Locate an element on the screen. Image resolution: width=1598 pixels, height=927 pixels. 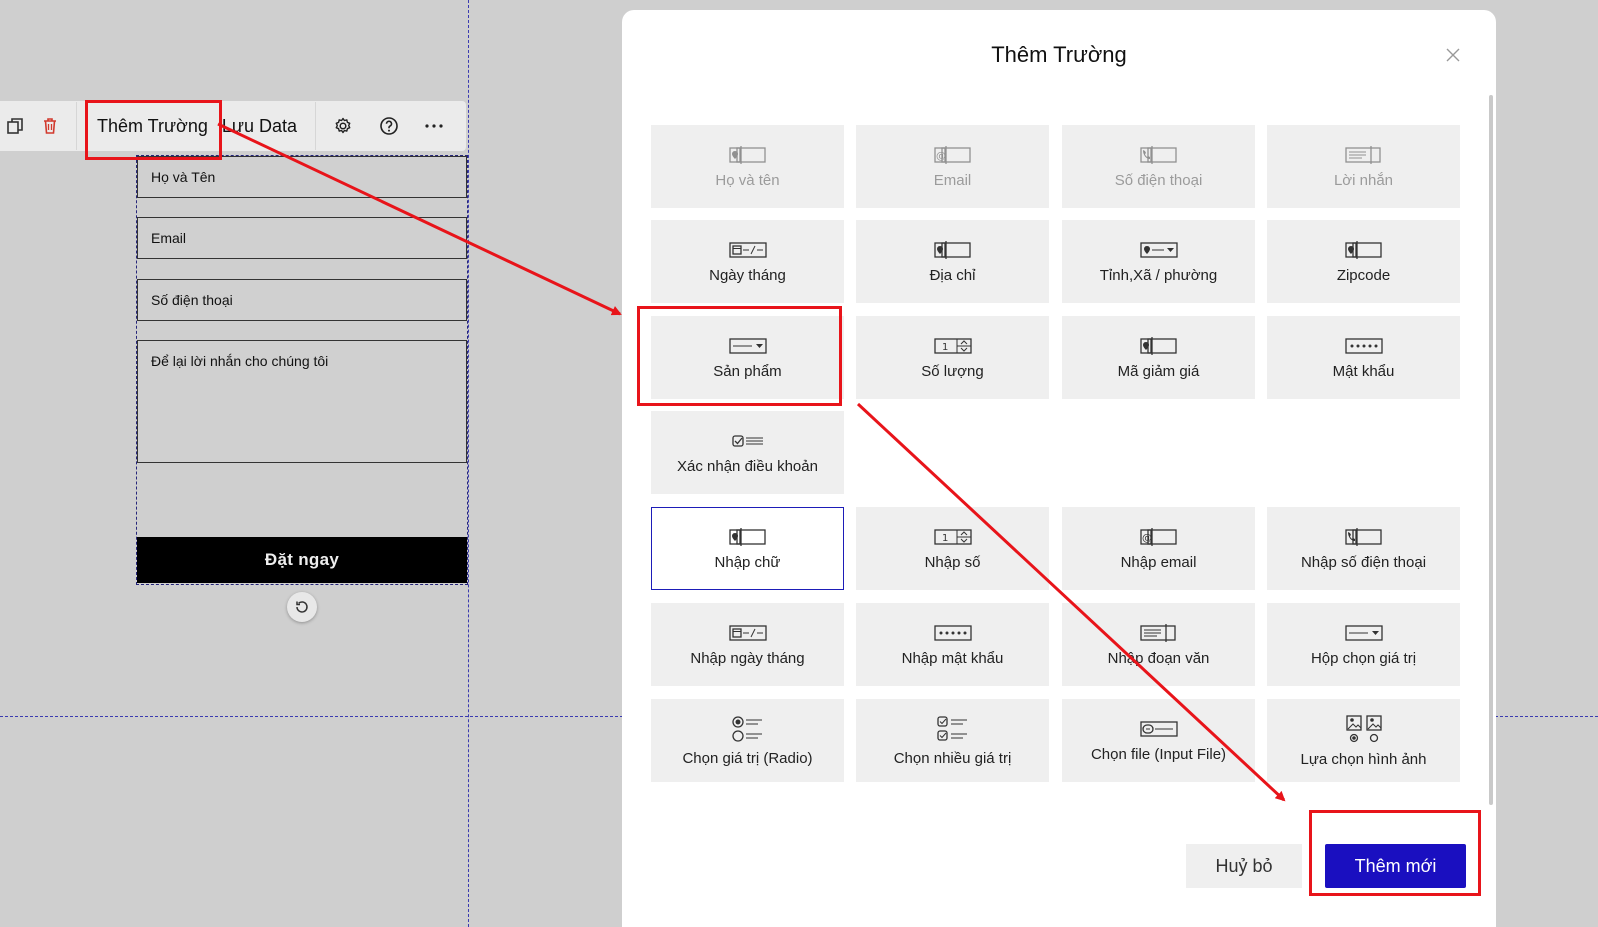
trash-icon is located at coordinates (50, 126).